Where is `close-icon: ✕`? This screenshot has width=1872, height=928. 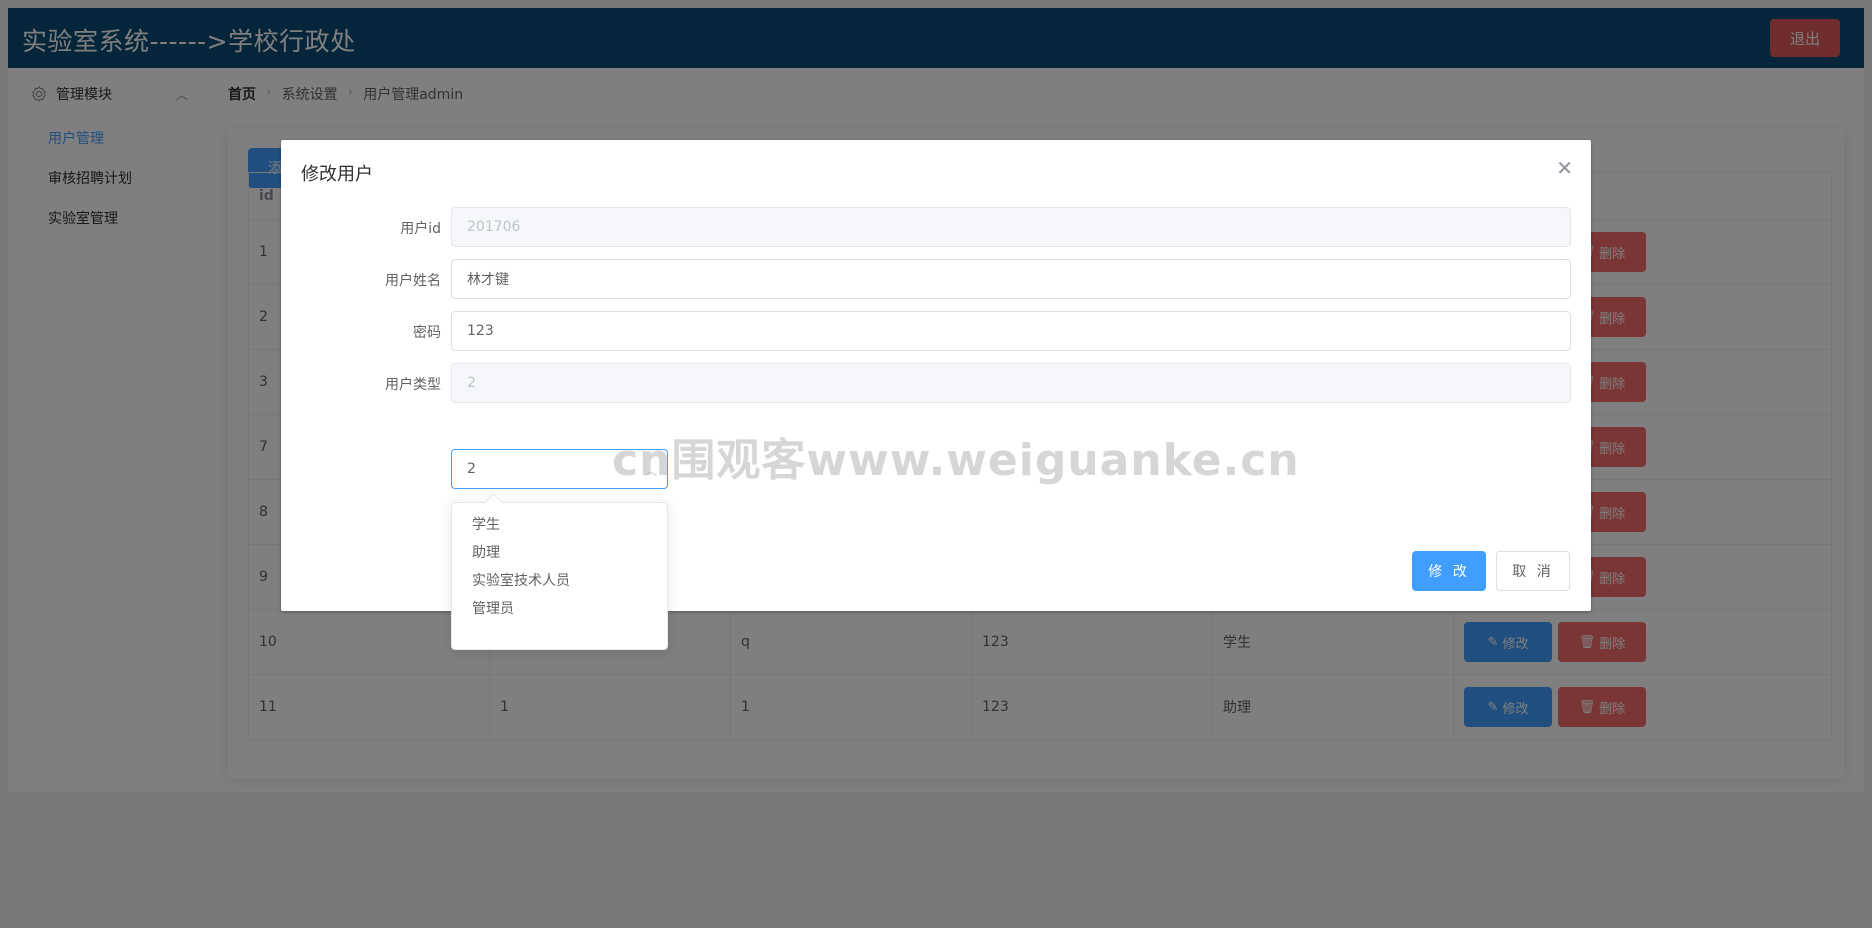 close-icon: ✕ is located at coordinates (1564, 168).